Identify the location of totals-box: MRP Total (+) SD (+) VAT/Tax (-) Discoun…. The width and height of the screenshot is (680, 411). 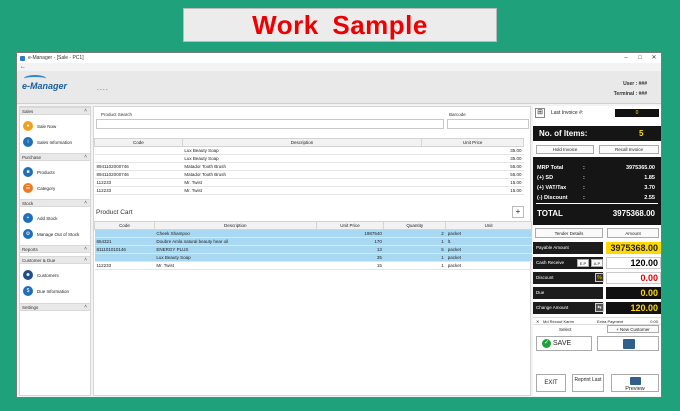
(597, 191).